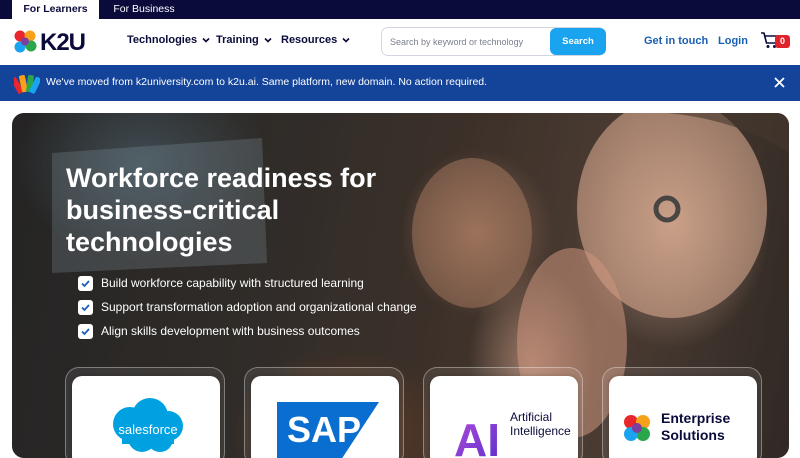  What do you see at coordinates (400, 9) in the screenshot?
I see `audience-bar: For Learners For Business` at bounding box center [400, 9].